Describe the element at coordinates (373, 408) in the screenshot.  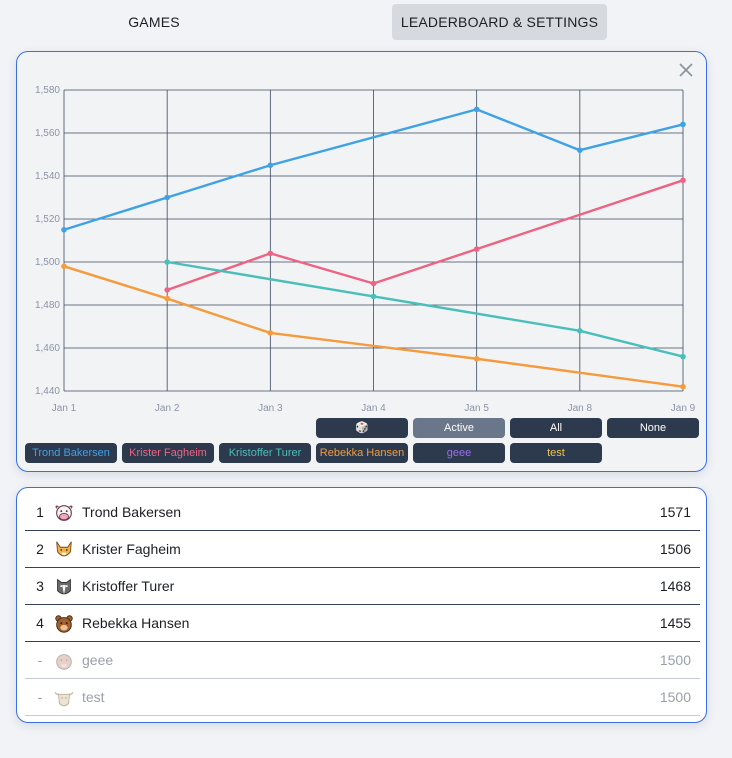
I see `x-tick-label: Jan 4` at that location.